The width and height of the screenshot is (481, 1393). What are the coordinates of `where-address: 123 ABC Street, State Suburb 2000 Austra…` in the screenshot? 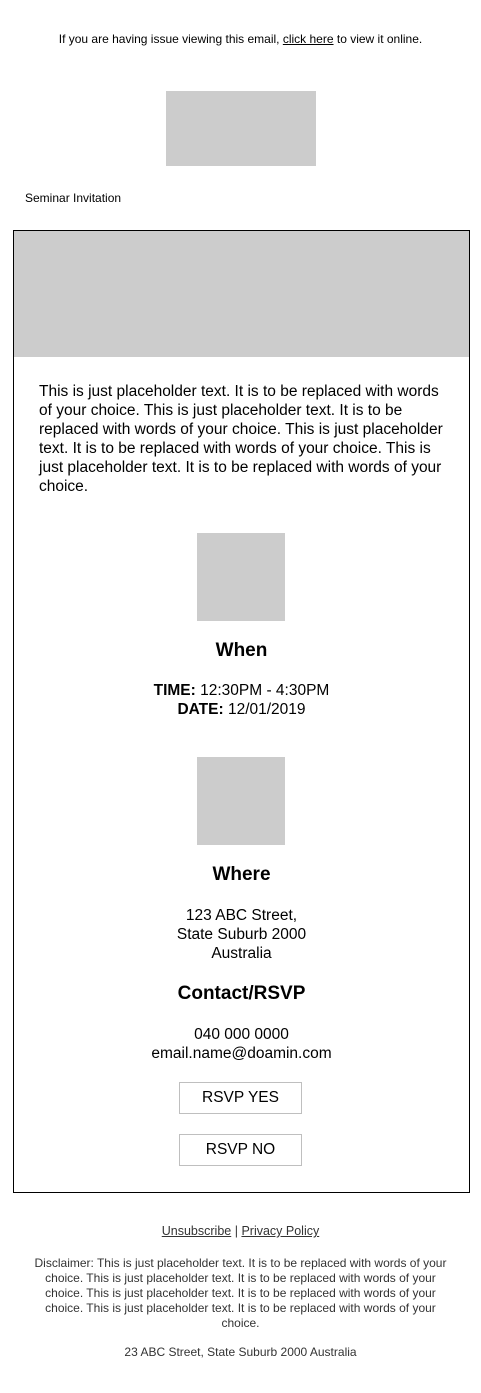 It's located at (241, 934).